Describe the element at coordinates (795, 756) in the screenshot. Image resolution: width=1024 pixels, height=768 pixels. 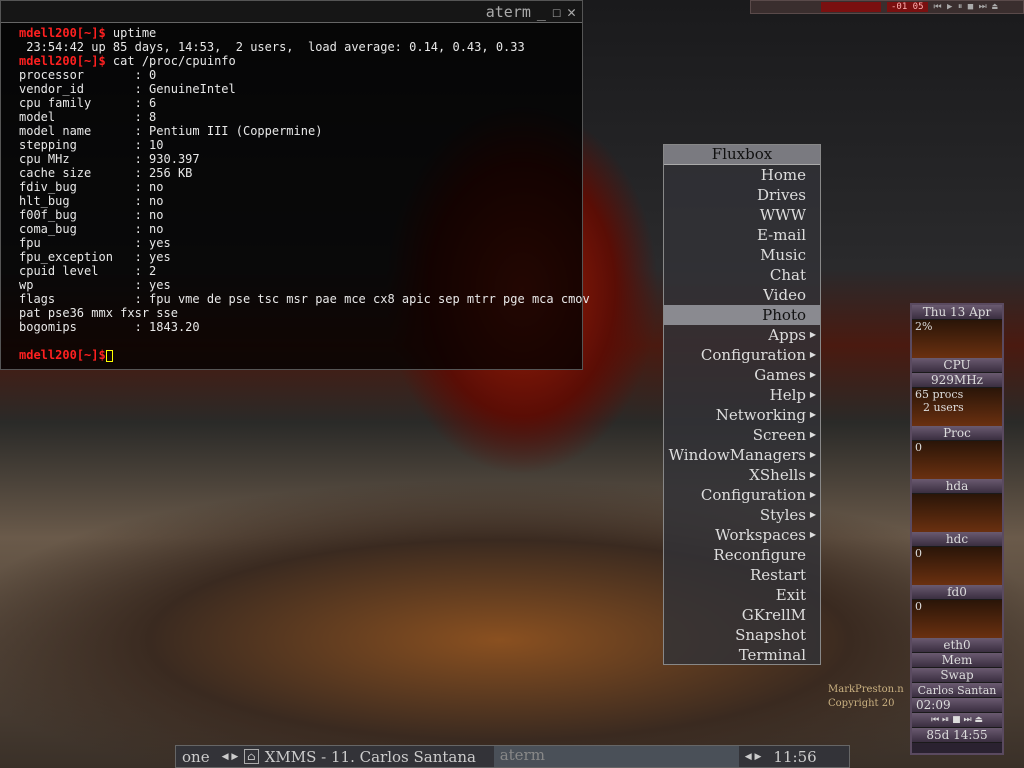
I see `taskbar-clock: 11:56` at that location.